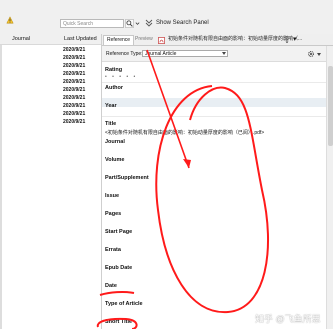 This screenshot has height=329, width=333. What do you see at coordinates (129, 23) in the screenshot?
I see `search-icon` at bounding box center [129, 23].